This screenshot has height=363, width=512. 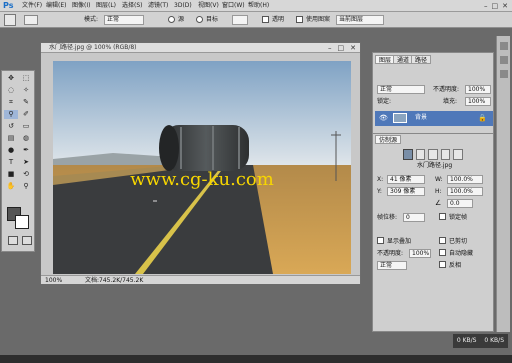 What do you see at coordinates (406, 179) in the screenshot?
I see `offset-x-field: 41 像素` at bounding box center [406, 179].